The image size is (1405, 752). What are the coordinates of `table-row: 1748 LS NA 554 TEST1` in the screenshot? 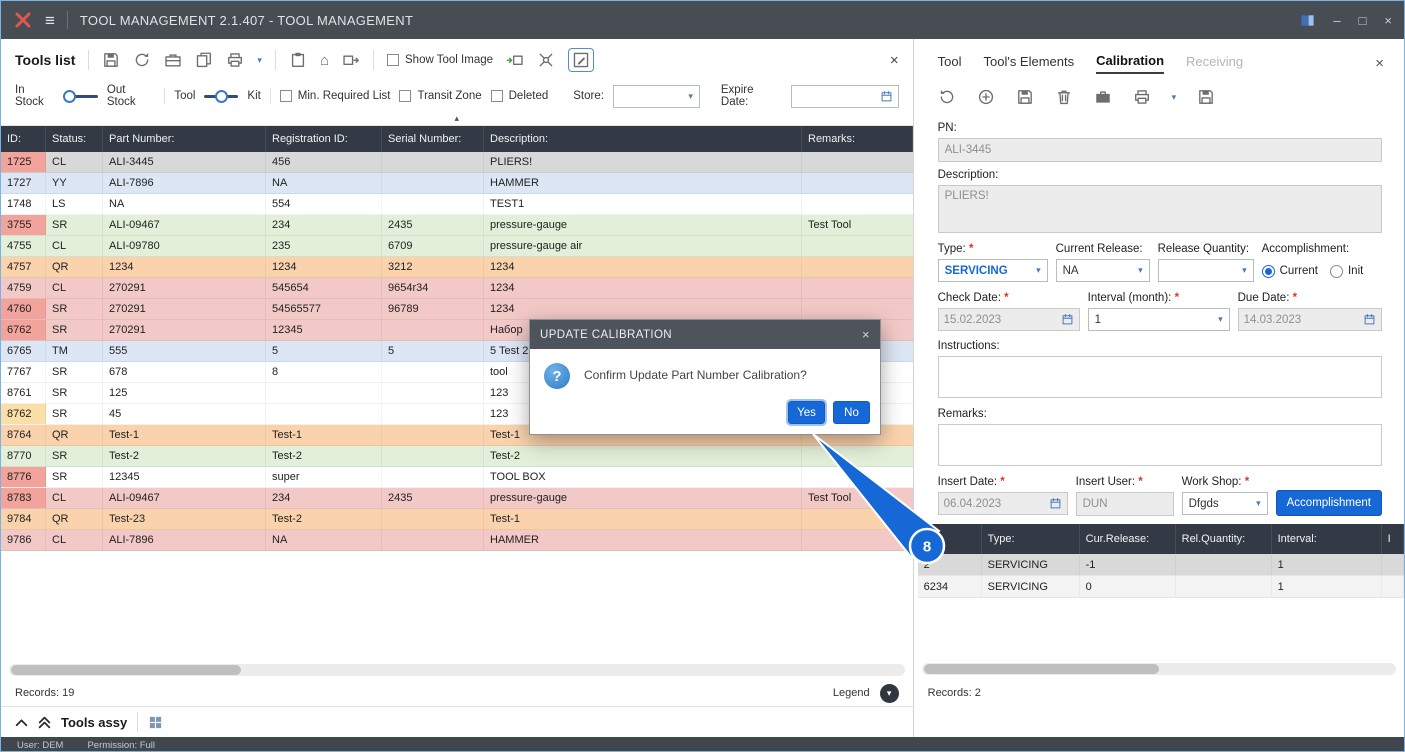 It's located at (457, 204).